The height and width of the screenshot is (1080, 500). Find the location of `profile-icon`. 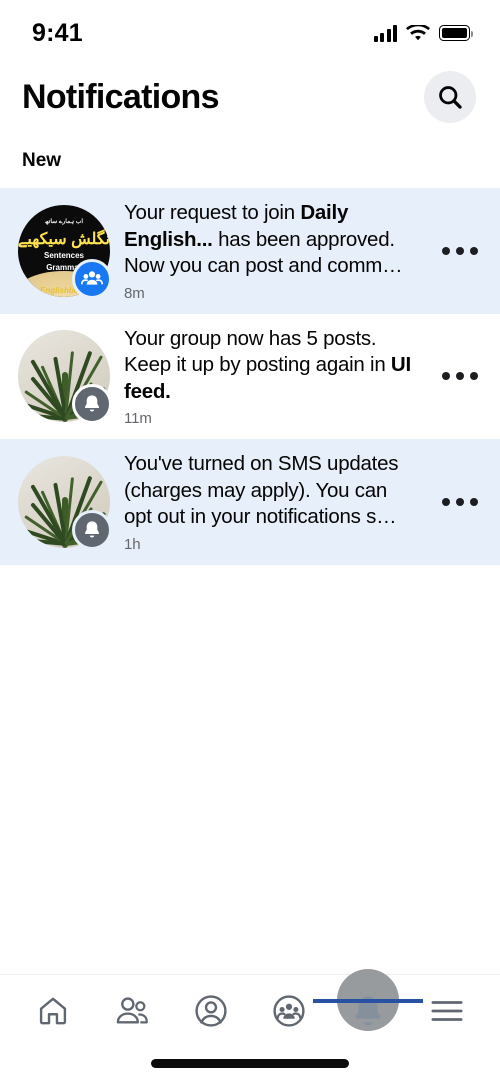

profile-icon is located at coordinates (211, 1010).